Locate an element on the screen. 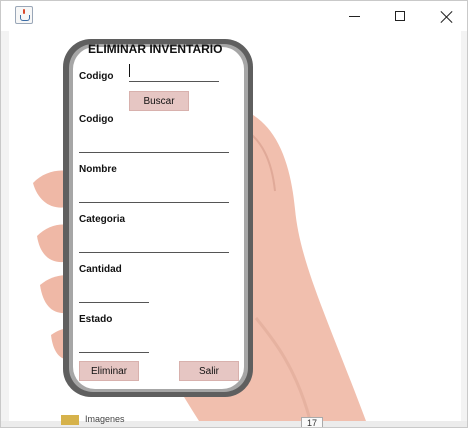  status-label: Estado is located at coordinates (96, 319).